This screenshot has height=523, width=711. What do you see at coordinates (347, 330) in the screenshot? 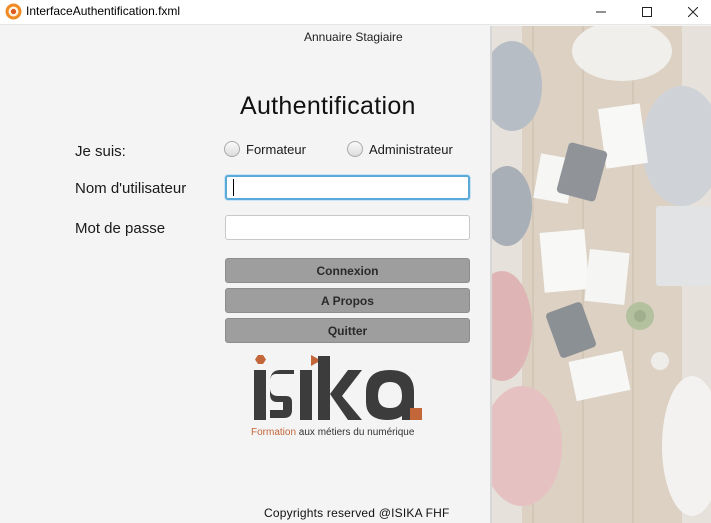
I see `quitter-button: Quitter` at bounding box center [347, 330].